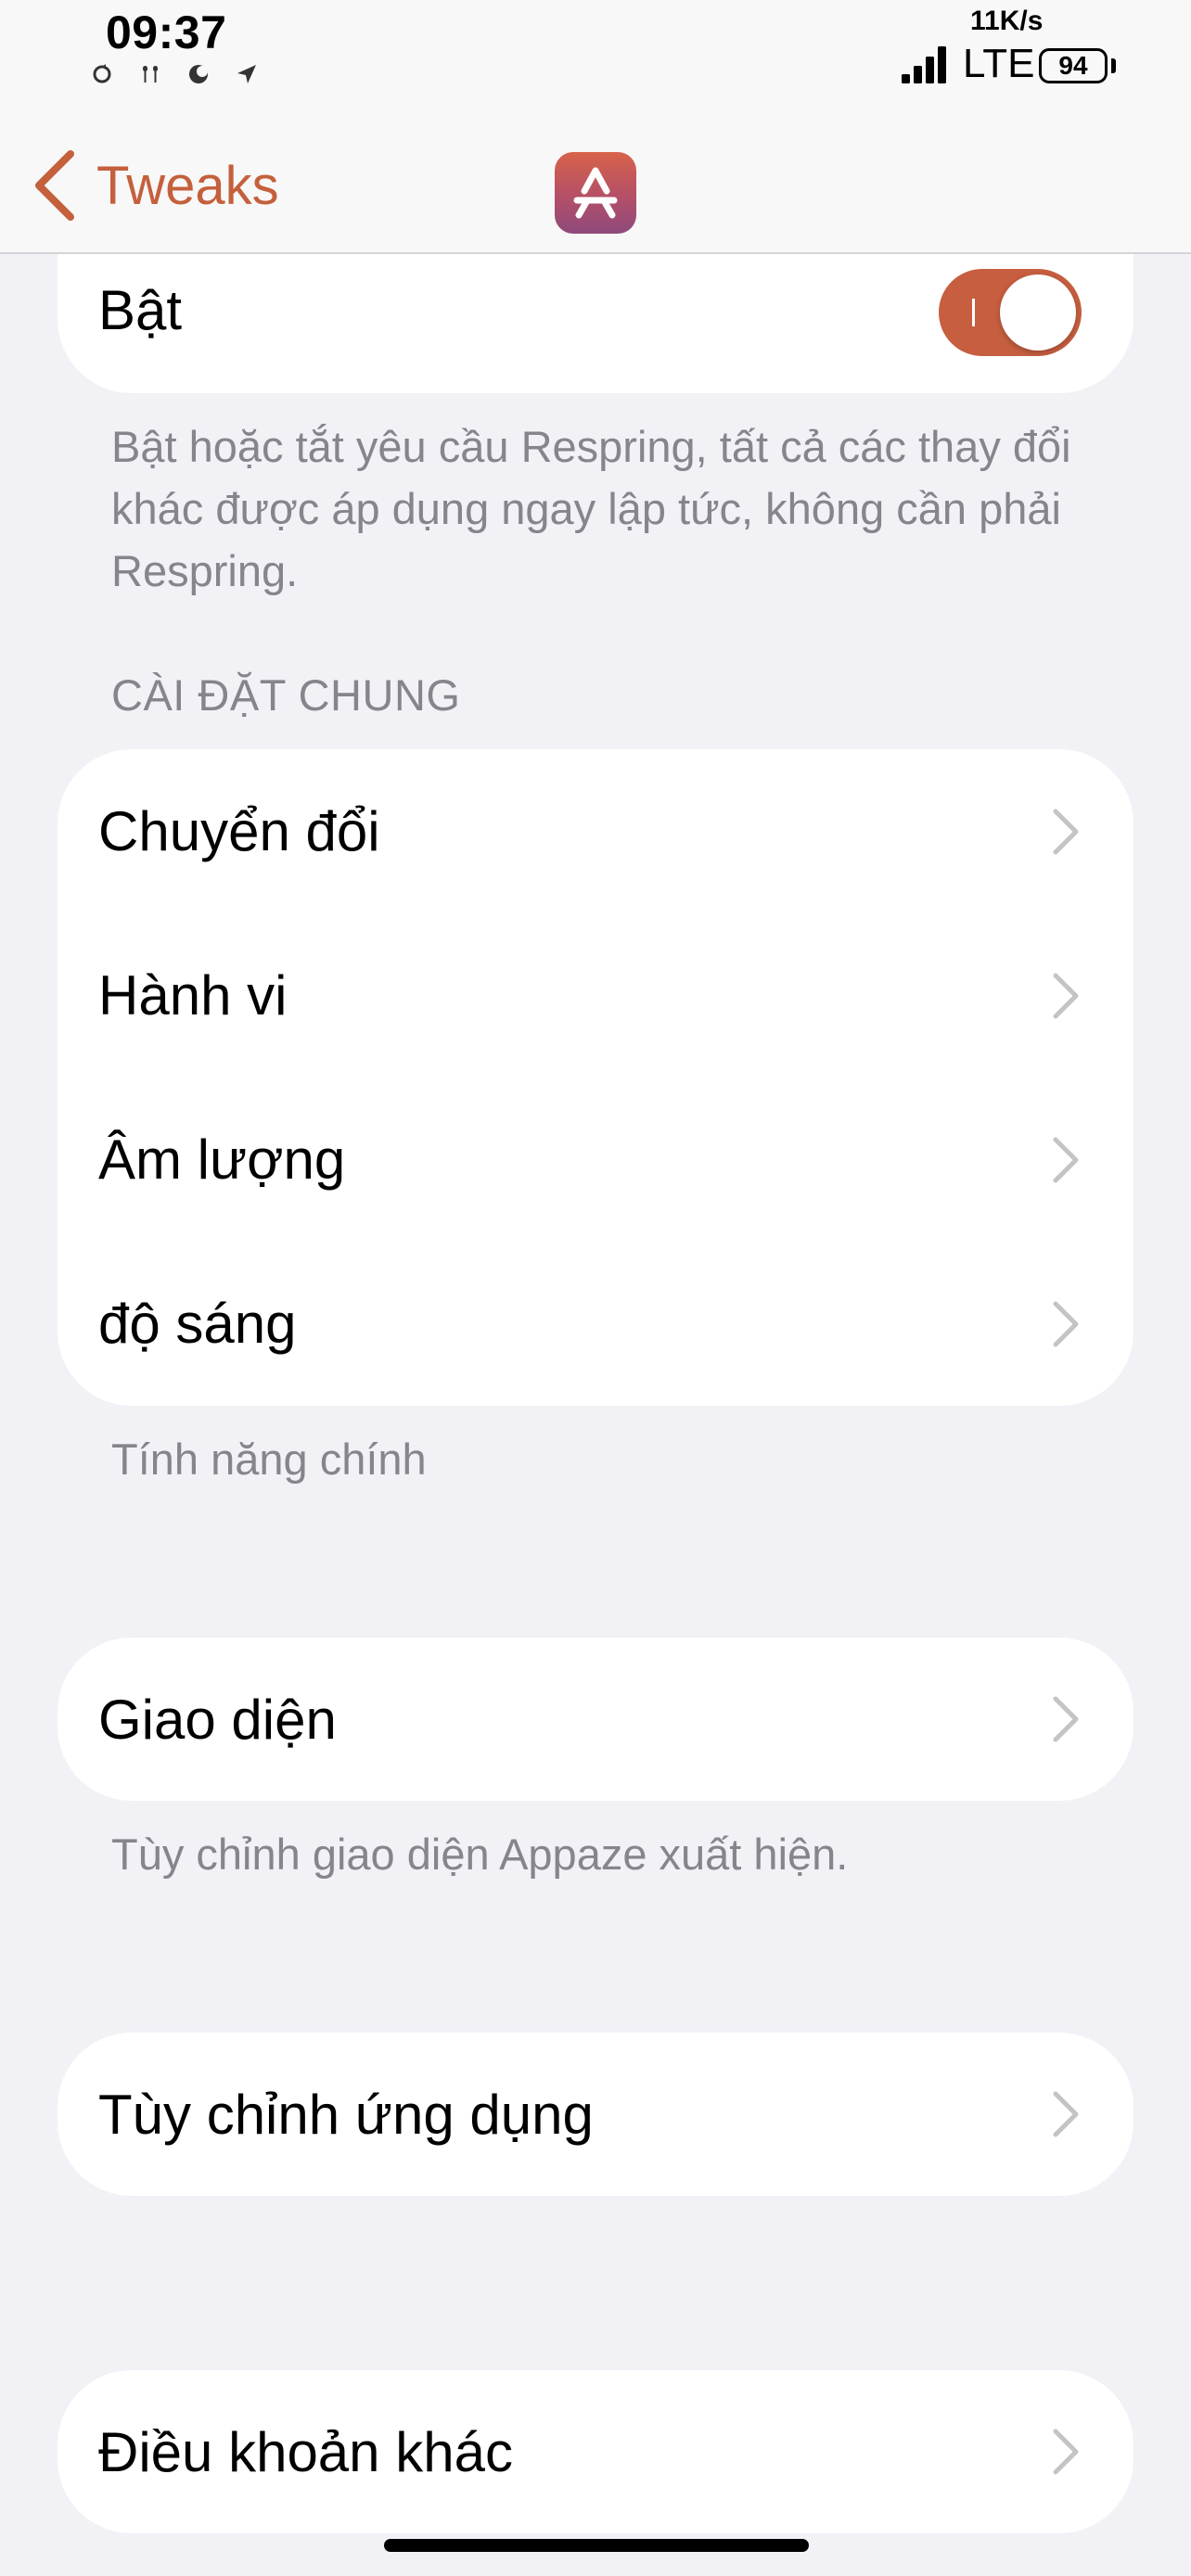 This screenshot has width=1191, height=2576. I want to click on enable-switch, so click(1010, 312).